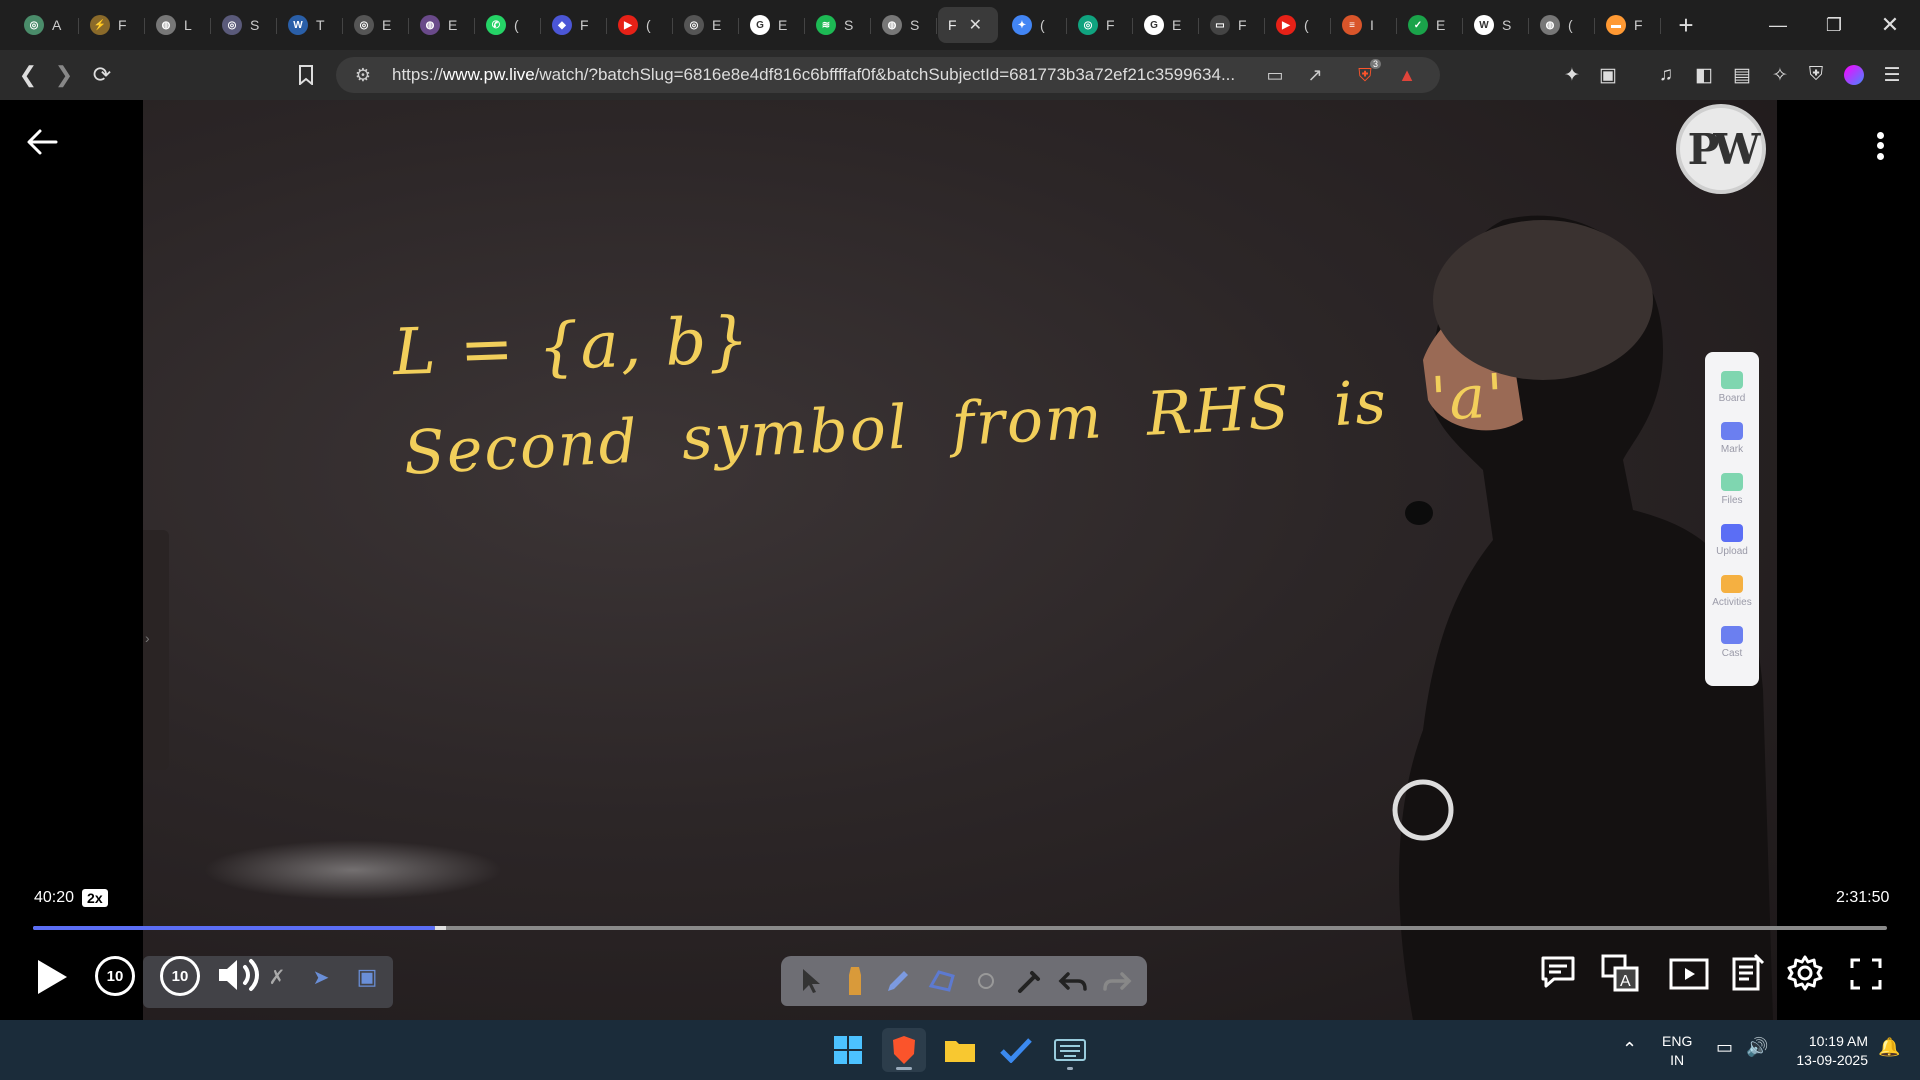  What do you see at coordinates (1496, 25) in the screenshot?
I see `browser-tab: WS` at bounding box center [1496, 25].